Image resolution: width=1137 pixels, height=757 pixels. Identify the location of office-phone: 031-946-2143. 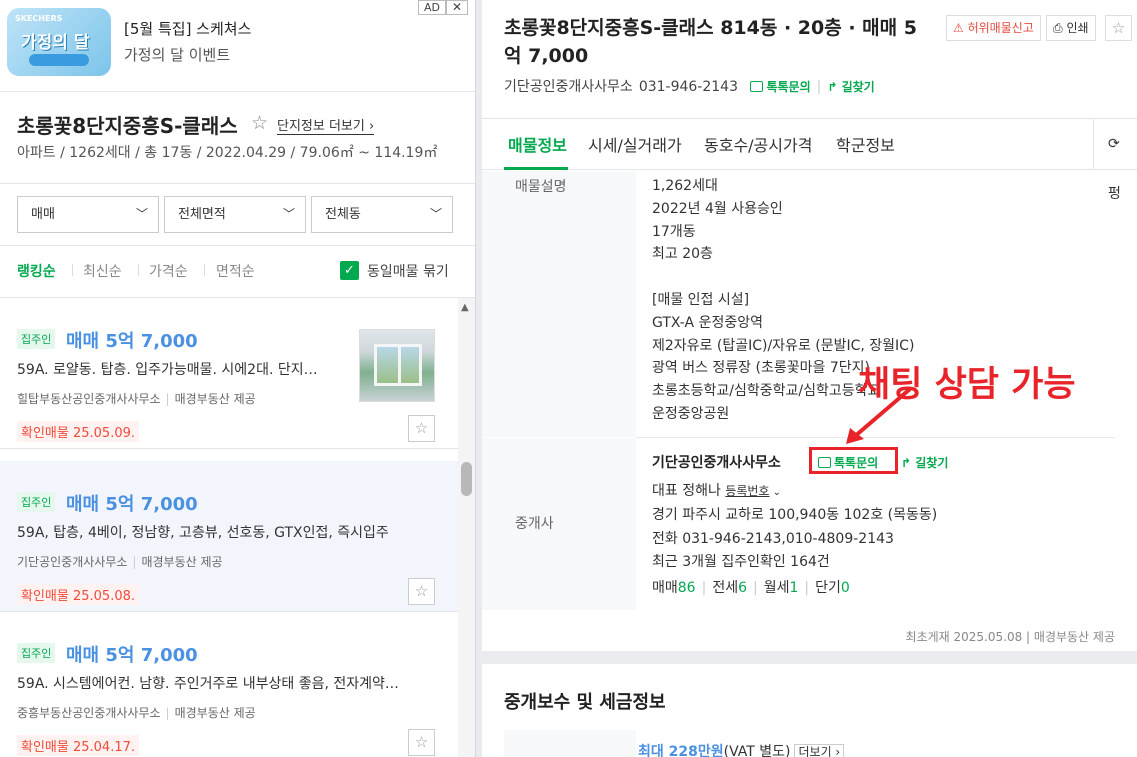
(688, 87).